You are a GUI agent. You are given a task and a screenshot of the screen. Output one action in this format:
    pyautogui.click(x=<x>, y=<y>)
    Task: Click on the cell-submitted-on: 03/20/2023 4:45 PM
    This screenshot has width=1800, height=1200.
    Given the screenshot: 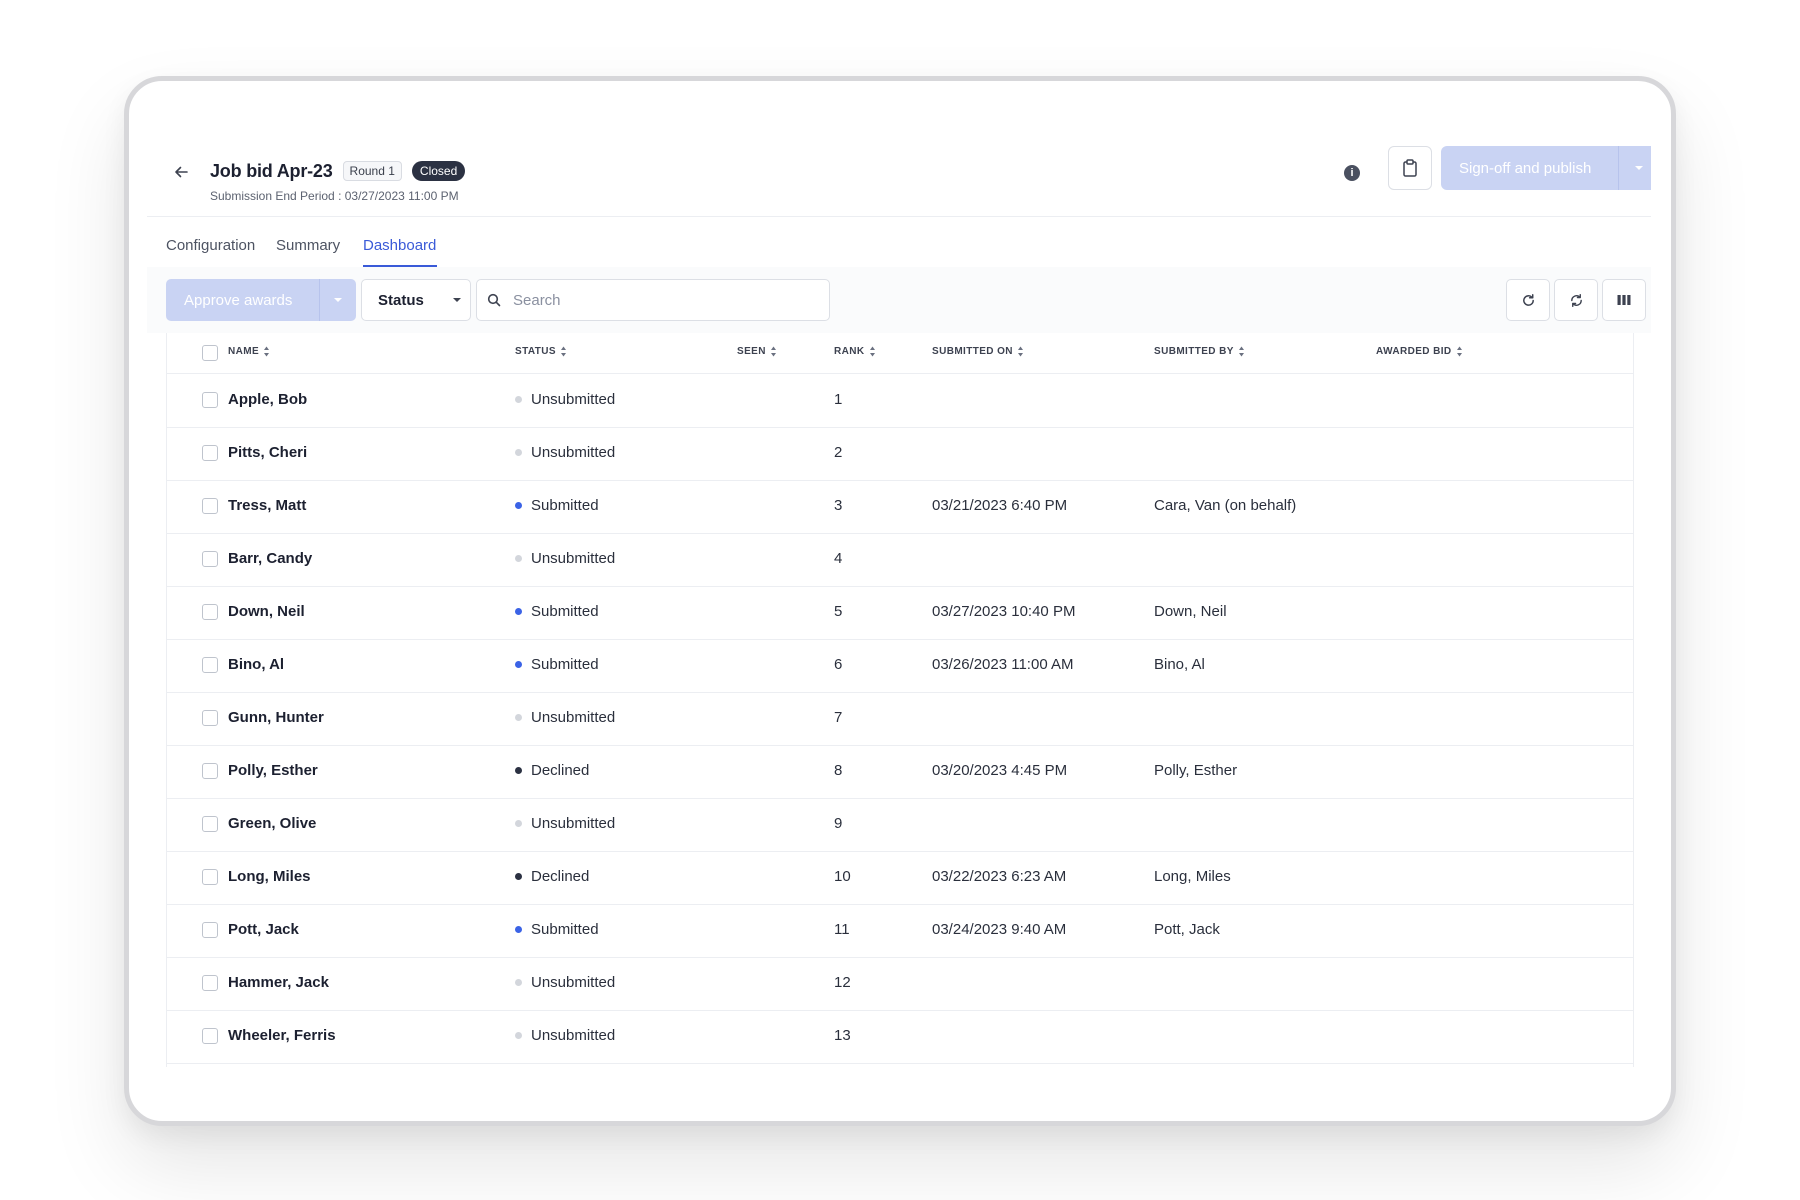 What is the action you would take?
    pyautogui.click(x=1000, y=770)
    